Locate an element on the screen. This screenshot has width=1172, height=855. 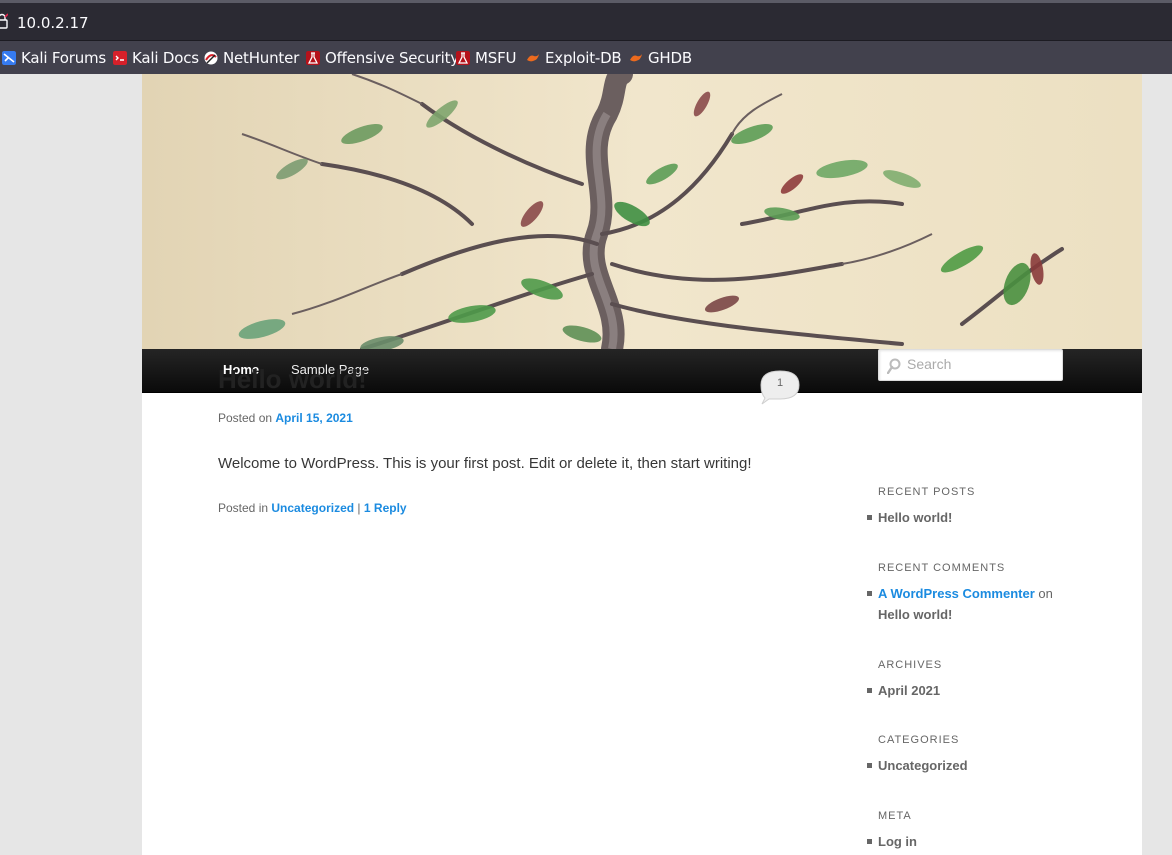
url-text: 10.0.2.17 is located at coordinates (53, 23).